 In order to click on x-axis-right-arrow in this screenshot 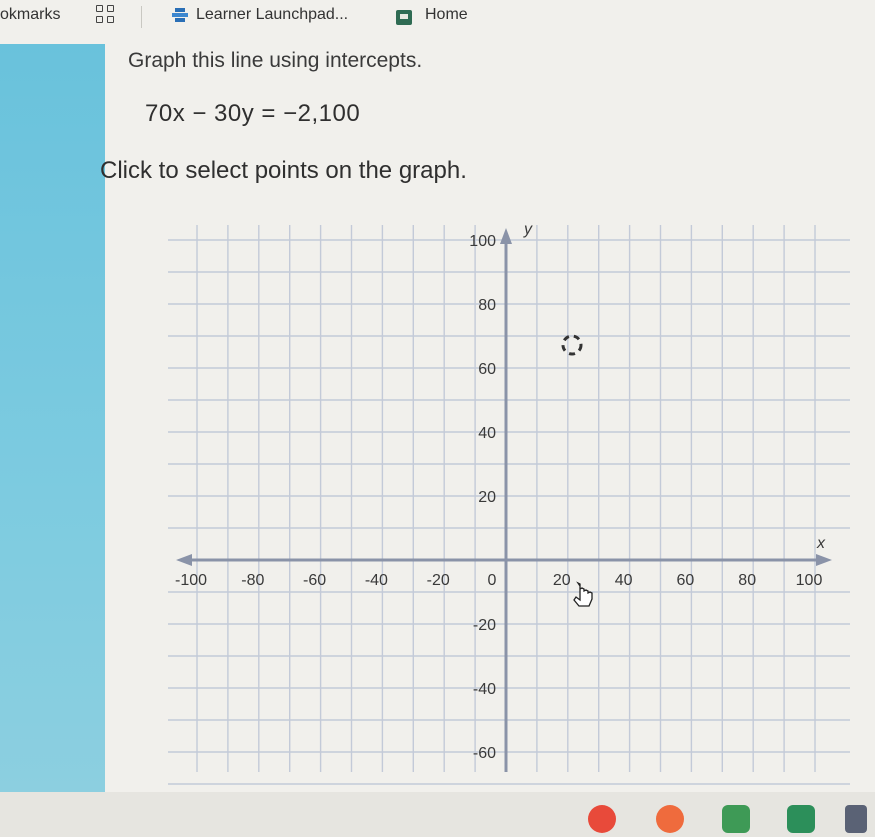, I will do `click(824, 560)`.